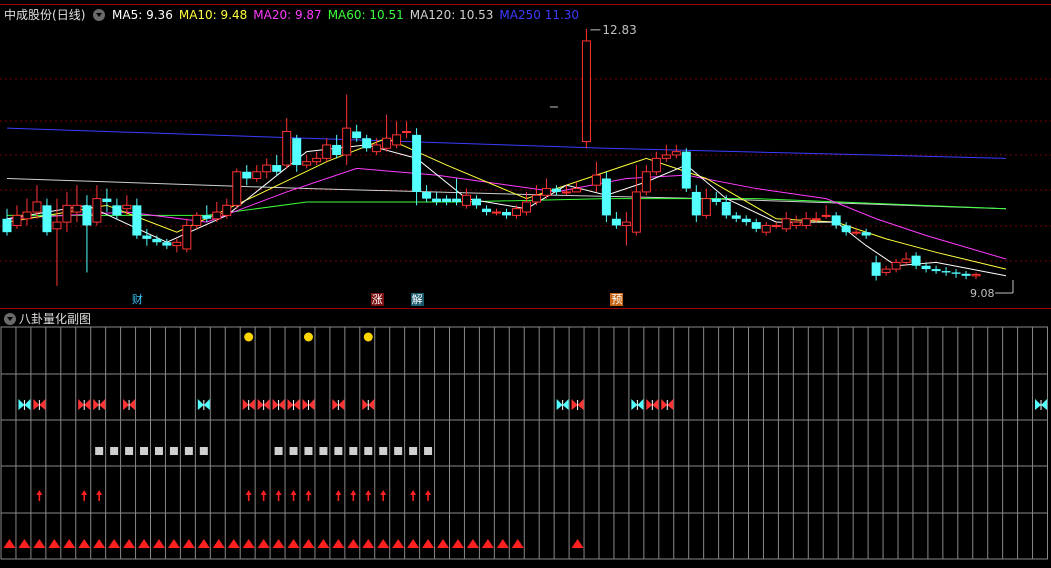 This screenshot has height=568, width=1051. What do you see at coordinates (28, 15) in the screenshot?
I see `stock-name: 中成股份` at bounding box center [28, 15].